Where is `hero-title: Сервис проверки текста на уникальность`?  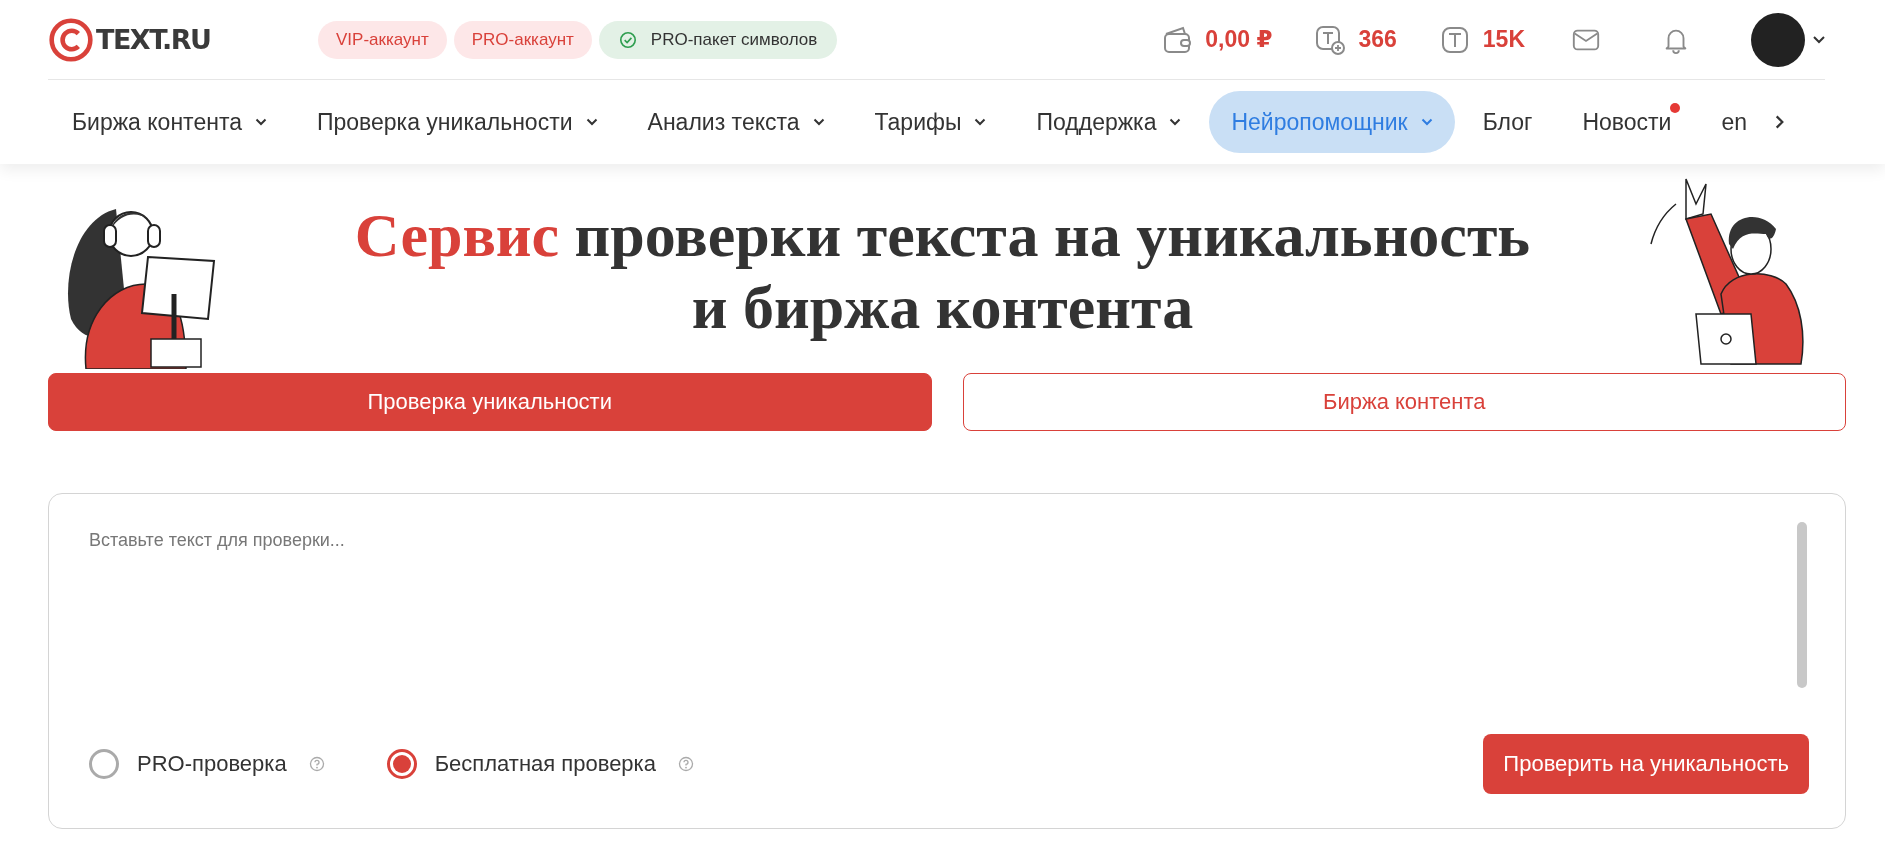 hero-title: Сервис проверки текста на уникальность is located at coordinates (942, 235).